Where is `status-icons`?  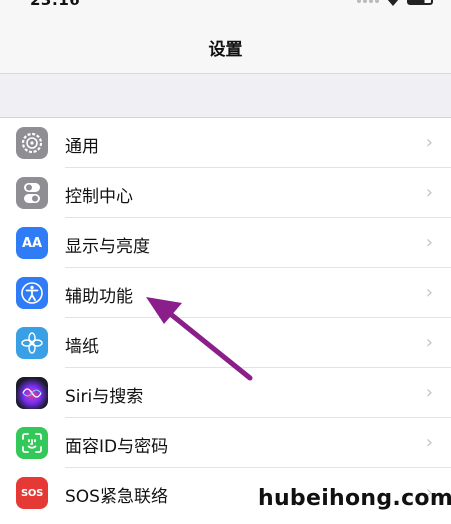 status-icons is located at coordinates (395, 4).